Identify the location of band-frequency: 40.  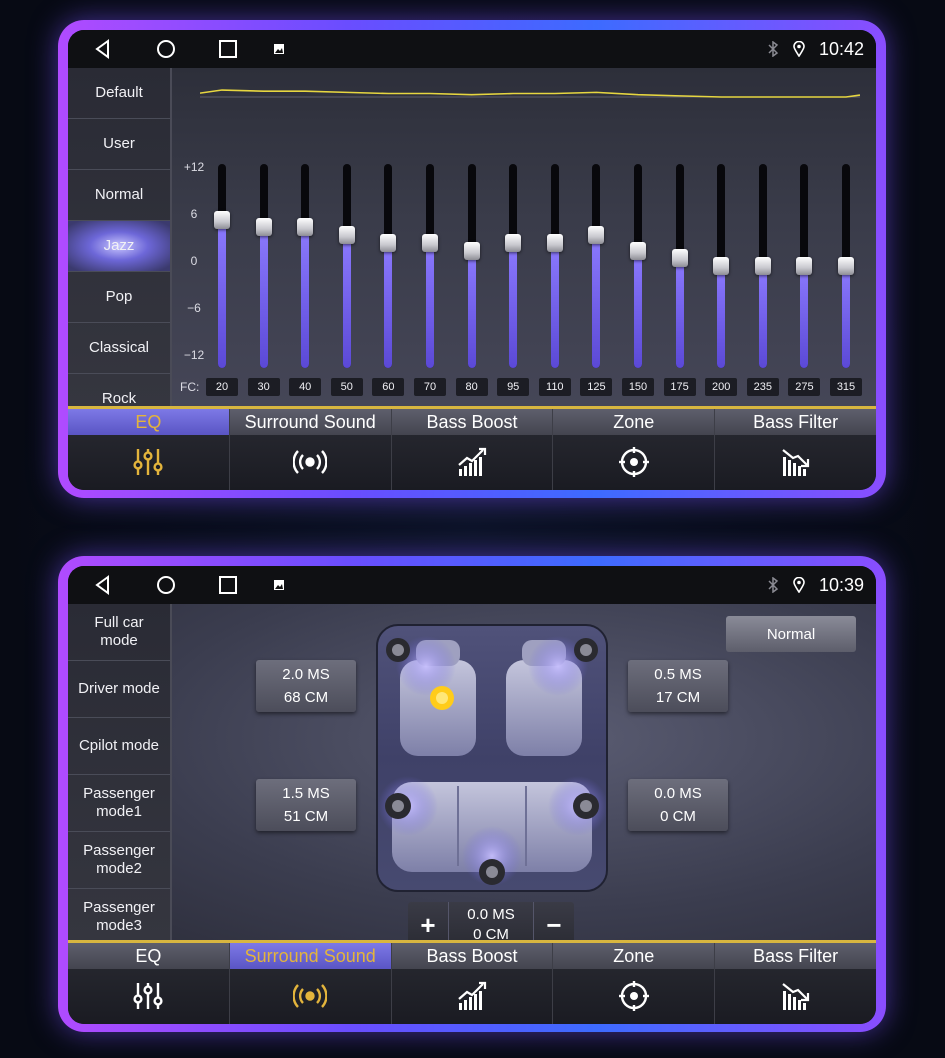
(305, 387).